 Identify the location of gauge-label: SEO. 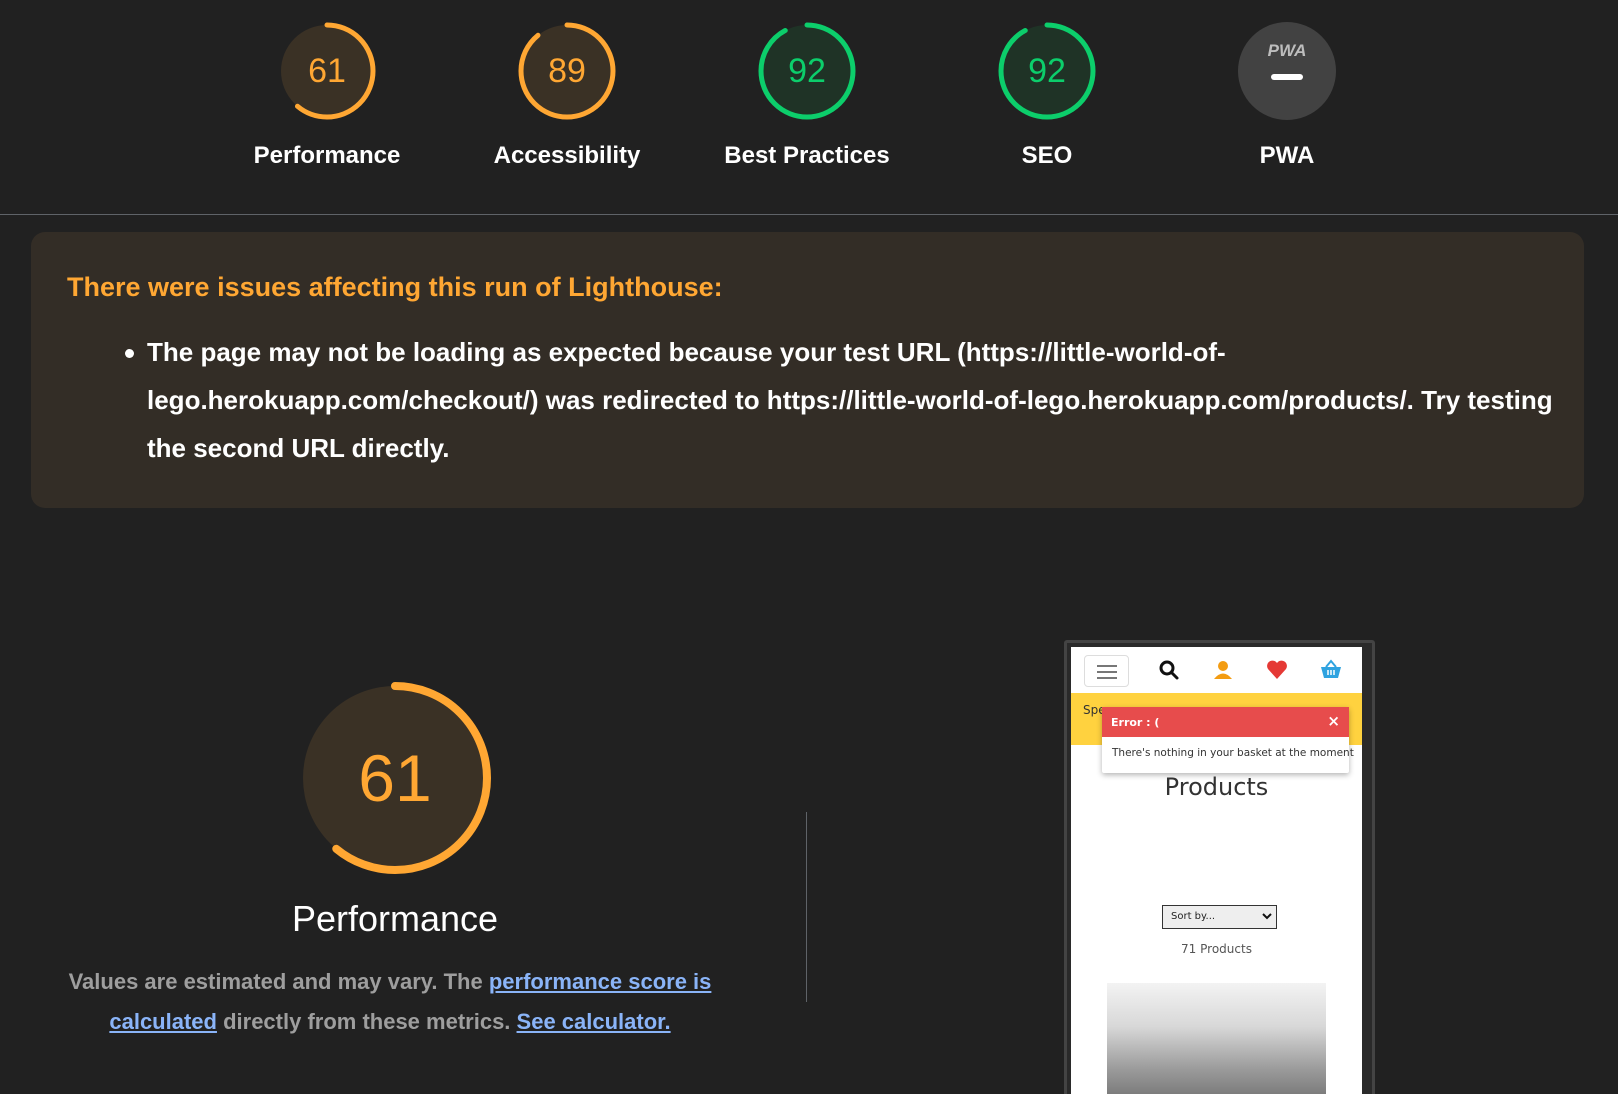
(1047, 155).